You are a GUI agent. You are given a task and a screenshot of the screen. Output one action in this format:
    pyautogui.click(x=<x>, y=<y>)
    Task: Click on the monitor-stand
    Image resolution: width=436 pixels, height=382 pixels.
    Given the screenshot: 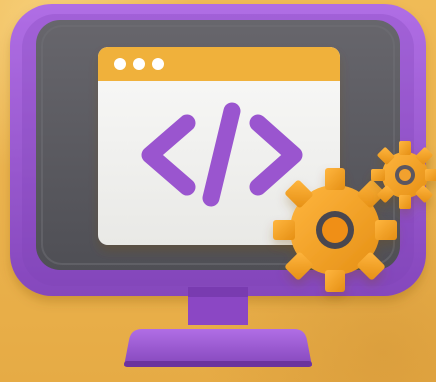 What is the action you would take?
    pyautogui.click(x=218, y=327)
    